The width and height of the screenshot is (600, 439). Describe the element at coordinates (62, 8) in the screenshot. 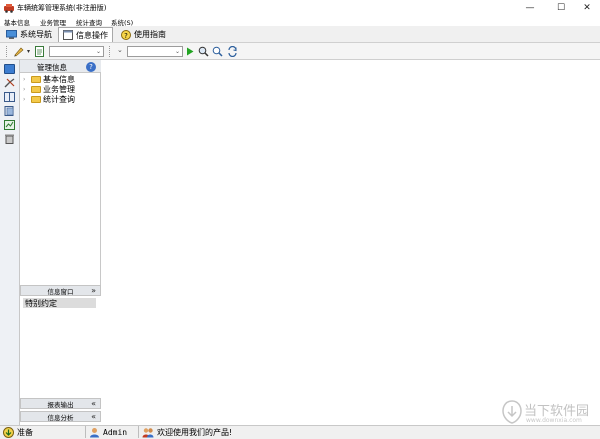

I see `window-title: 车辆统筹管理系统(非注册版)` at that location.